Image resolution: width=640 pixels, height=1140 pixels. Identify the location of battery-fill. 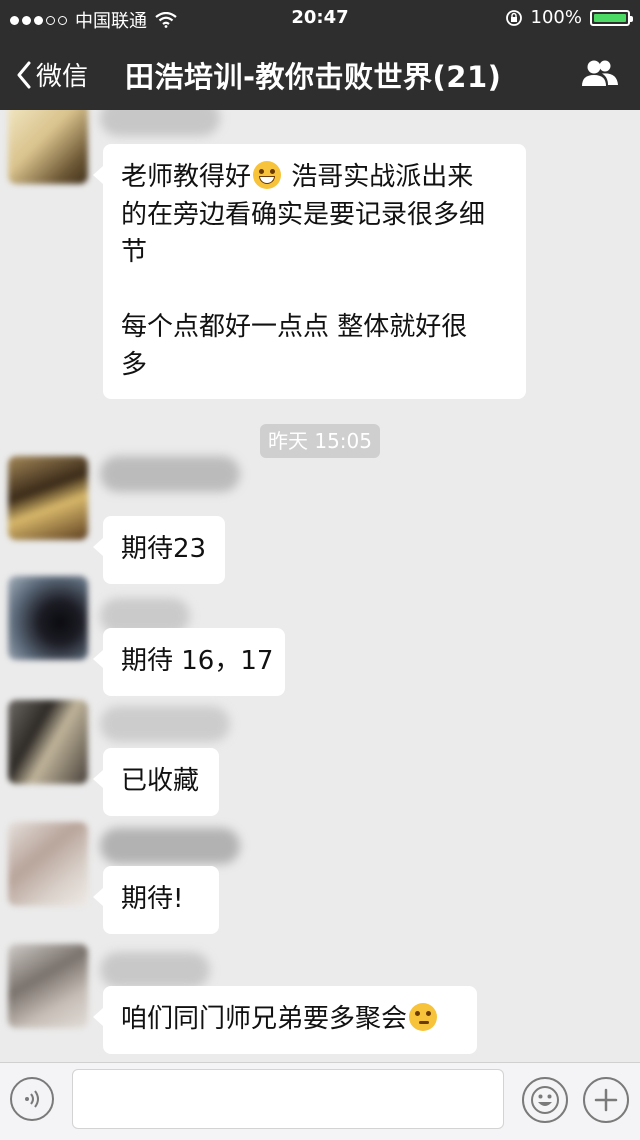
(610, 17).